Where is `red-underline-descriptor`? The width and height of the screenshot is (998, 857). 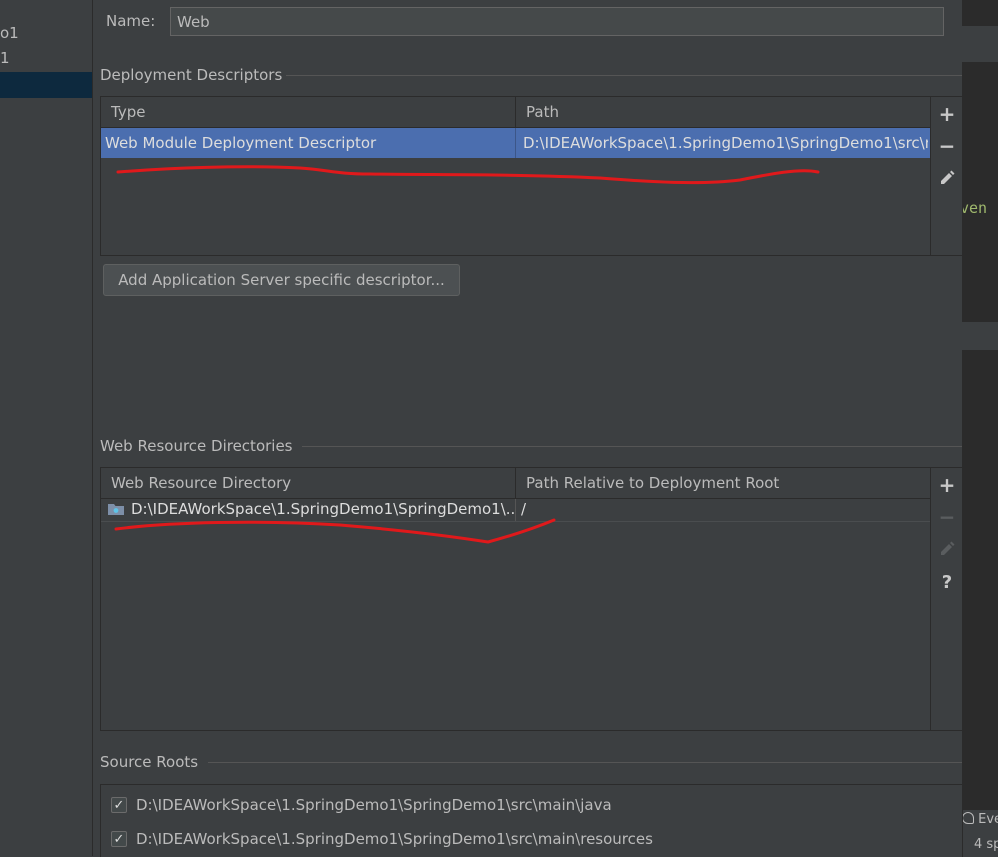 red-underline-descriptor is located at coordinates (468, 175).